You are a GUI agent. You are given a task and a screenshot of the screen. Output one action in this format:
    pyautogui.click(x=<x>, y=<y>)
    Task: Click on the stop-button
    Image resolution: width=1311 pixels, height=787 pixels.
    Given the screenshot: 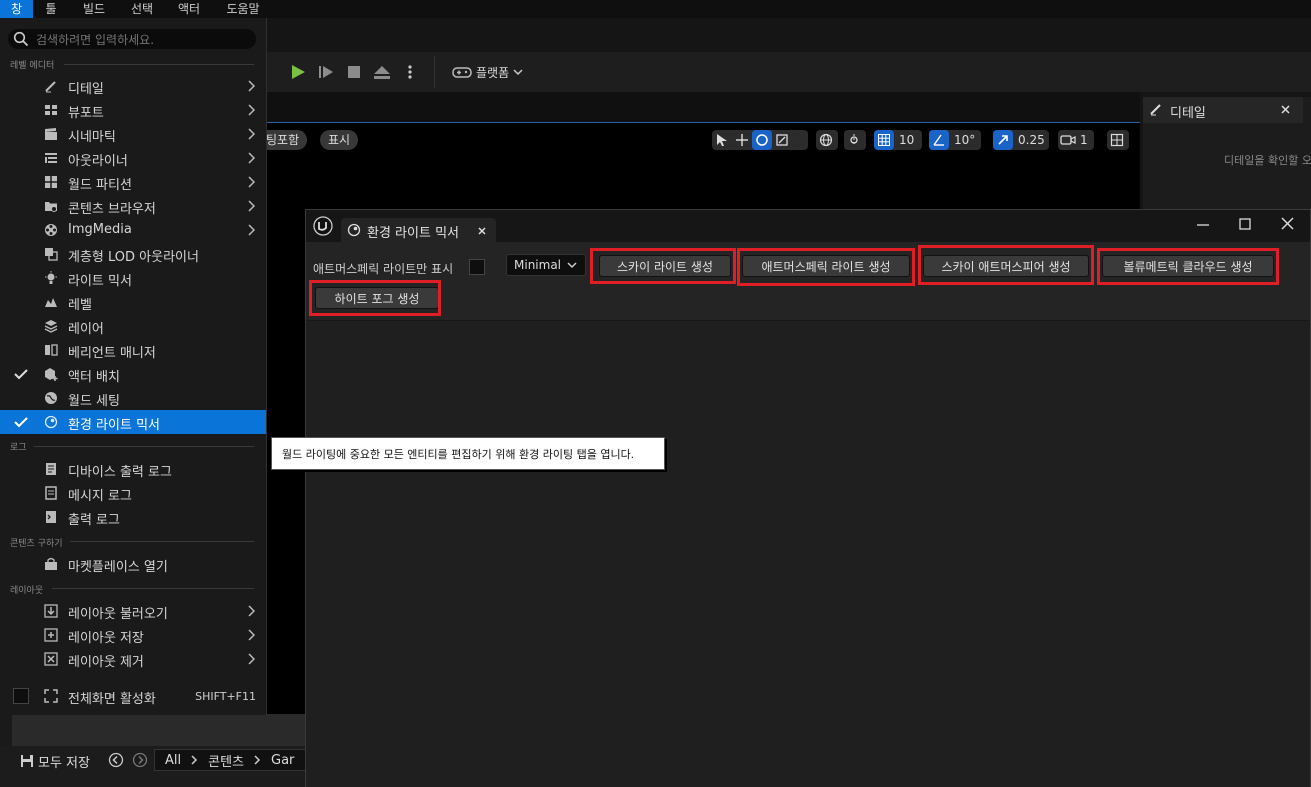 What is the action you would take?
    pyautogui.click(x=354, y=72)
    